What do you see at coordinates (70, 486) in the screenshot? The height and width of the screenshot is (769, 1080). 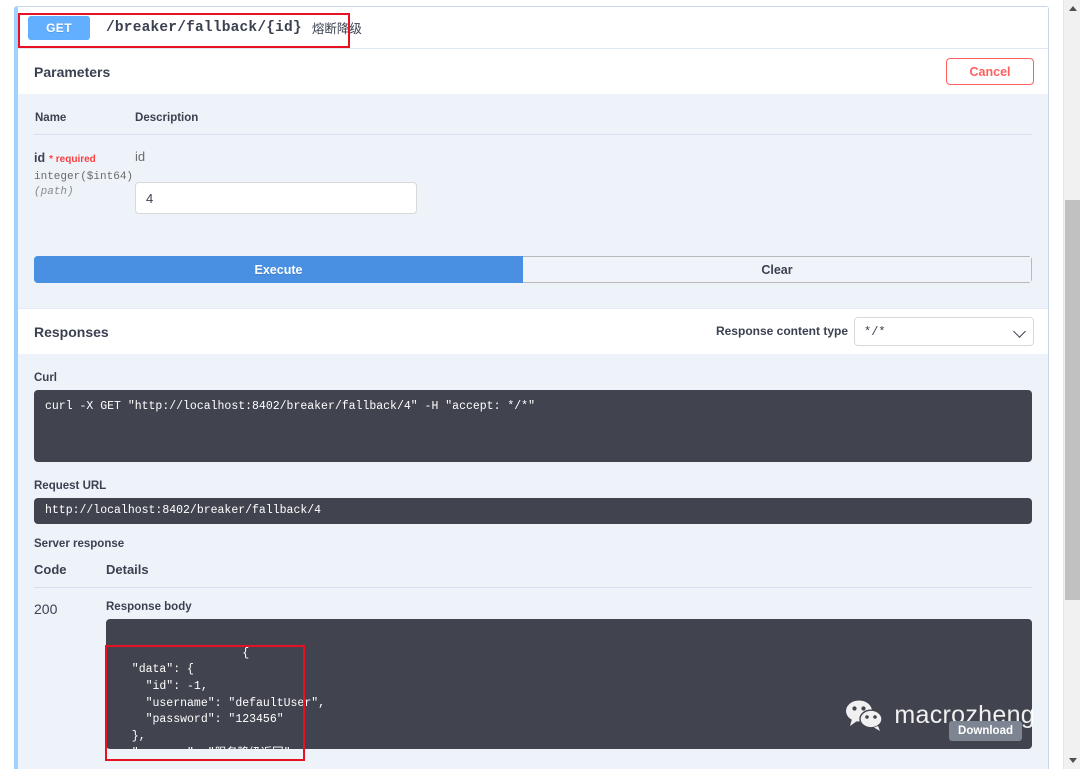 I see `request-url-label: Request URL` at bounding box center [70, 486].